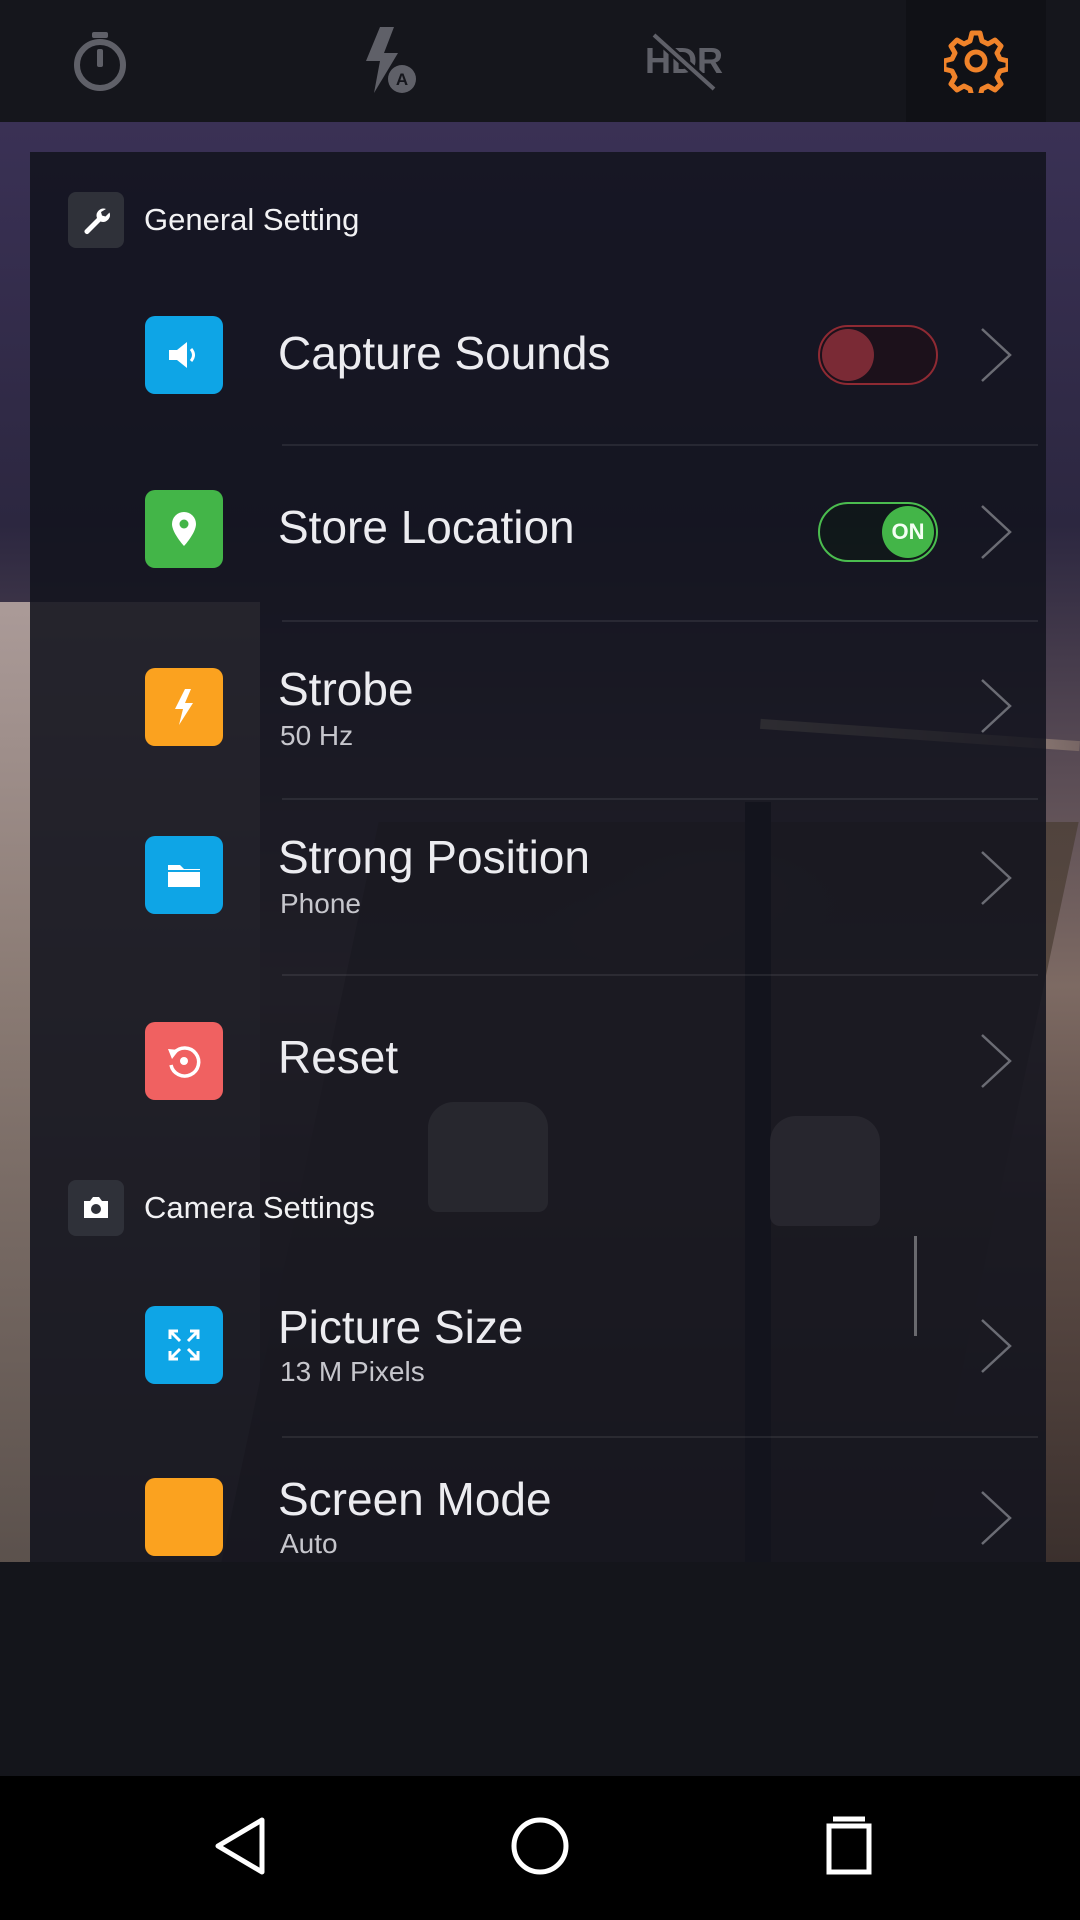 This screenshot has height=1920, width=1080. What do you see at coordinates (878, 532) in the screenshot?
I see `store-location-toggle: ON` at bounding box center [878, 532].